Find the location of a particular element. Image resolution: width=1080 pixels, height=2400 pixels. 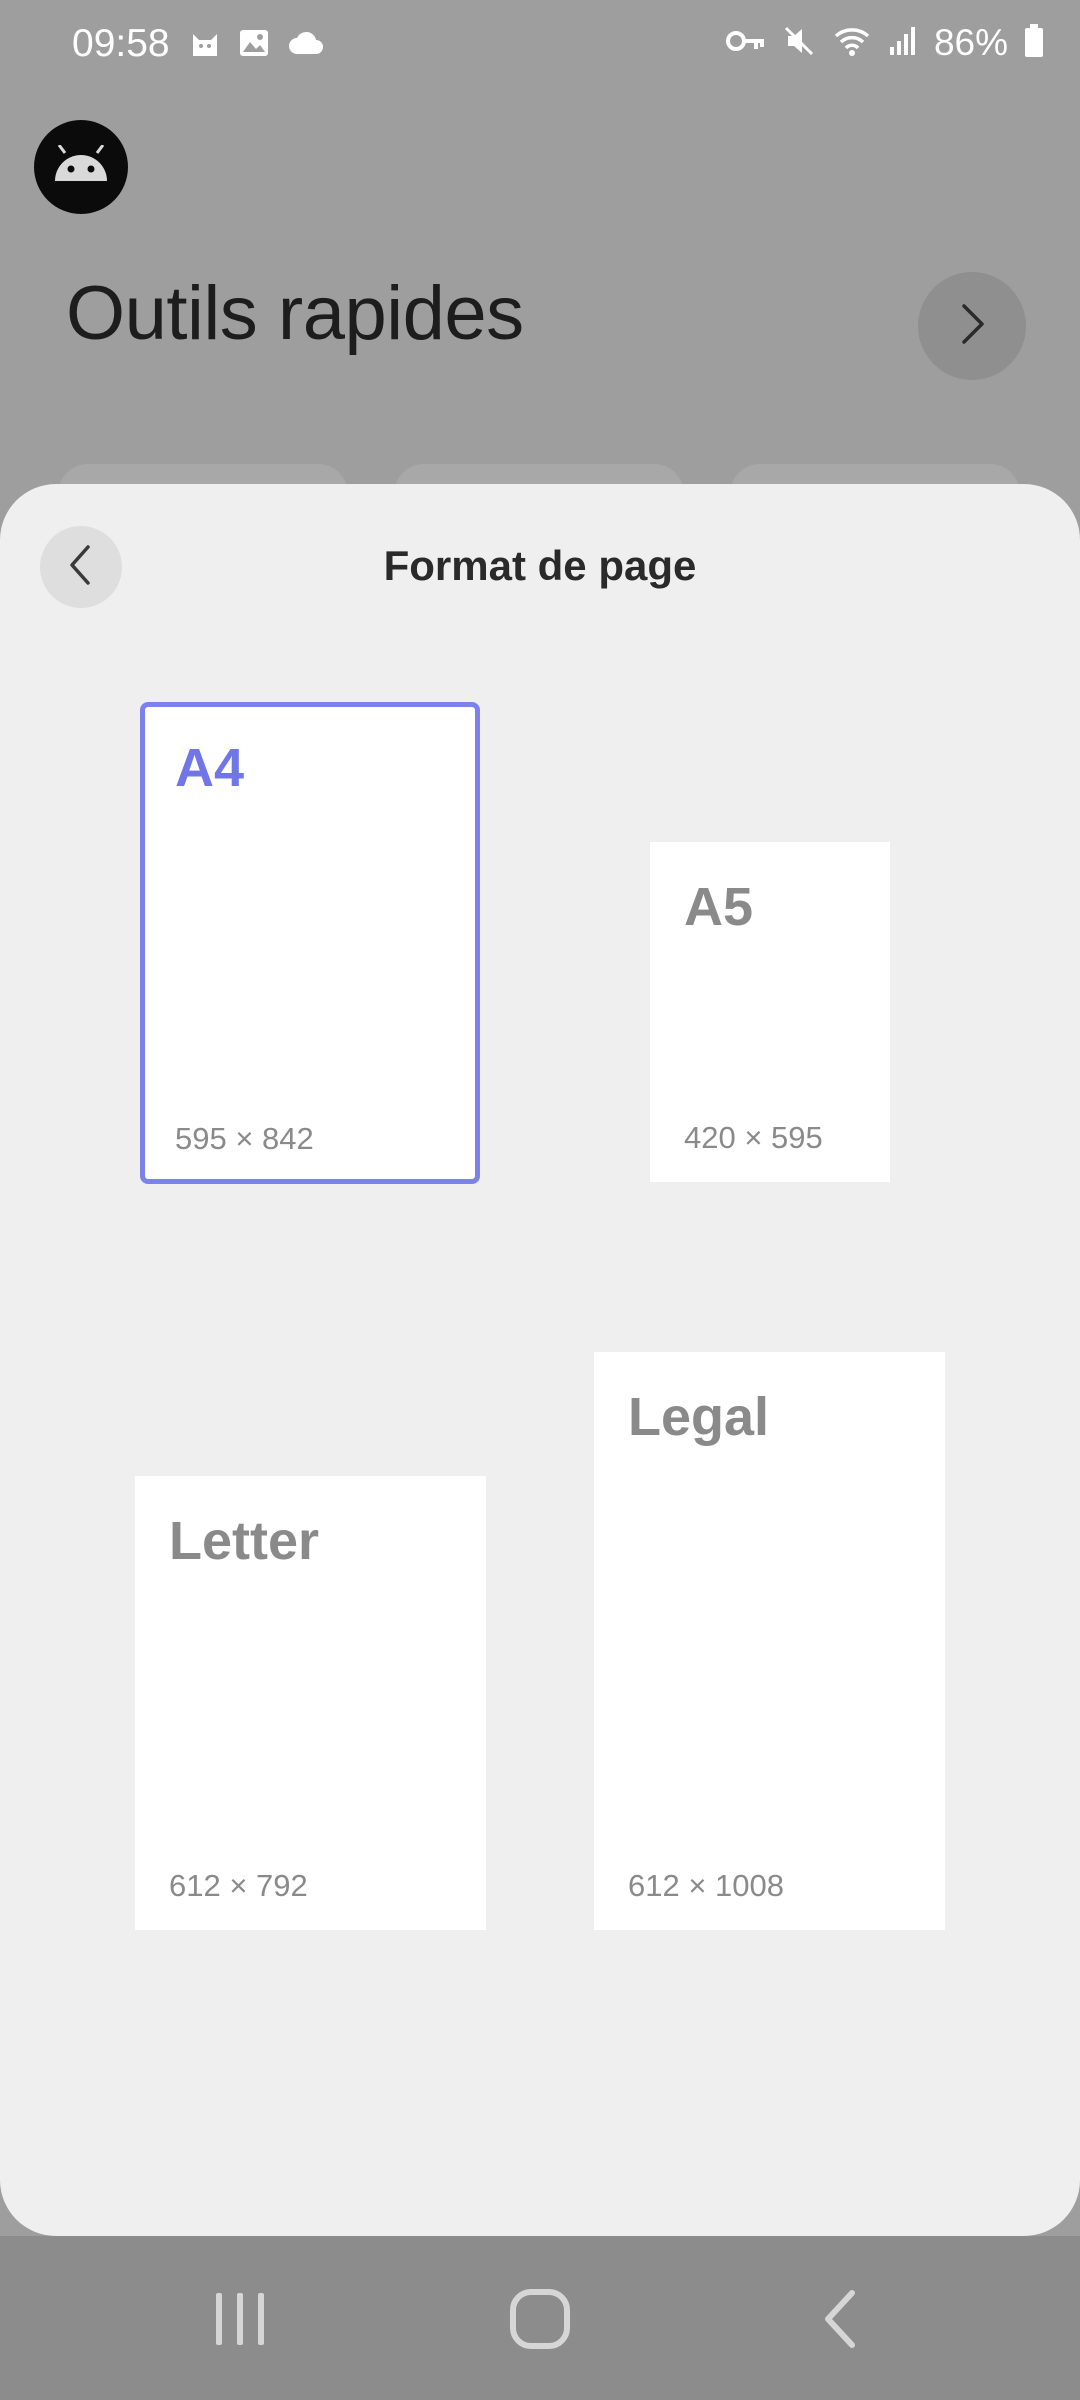

android-icon is located at coordinates (81, 166).